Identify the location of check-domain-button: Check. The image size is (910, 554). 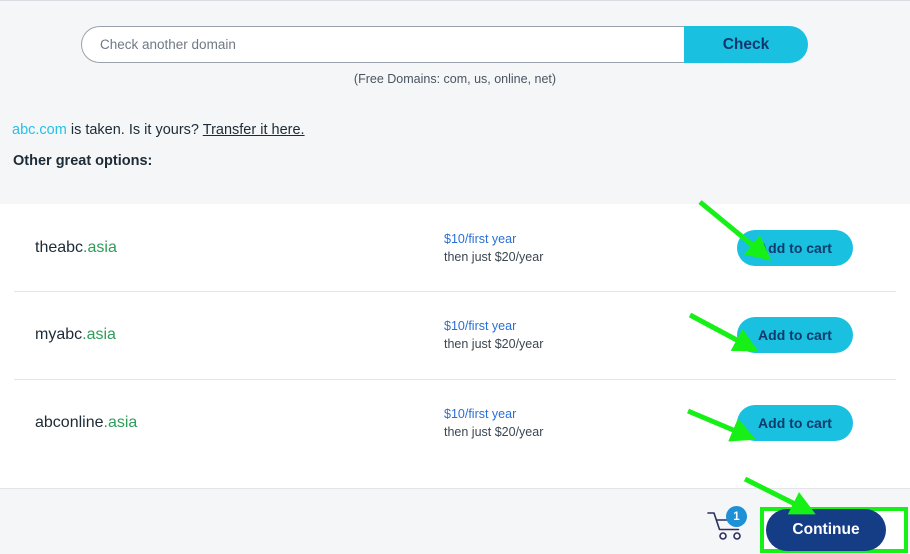
(746, 44).